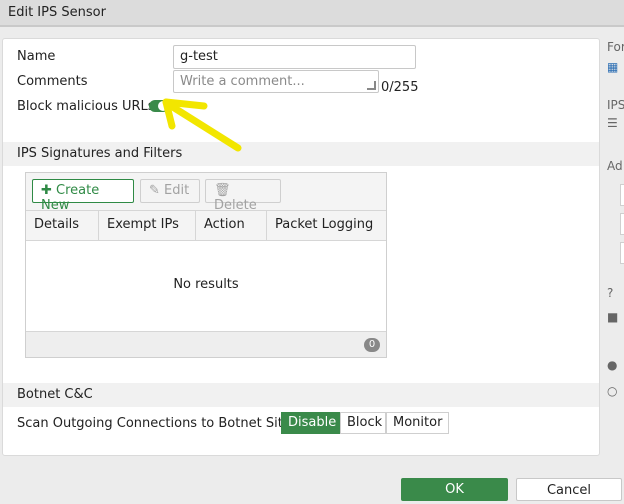 Image resolution: width=624 pixels, height=504 pixels. Describe the element at coordinates (326, 226) in the screenshot. I see `column-header-packet-logging: Packet Logging` at that location.